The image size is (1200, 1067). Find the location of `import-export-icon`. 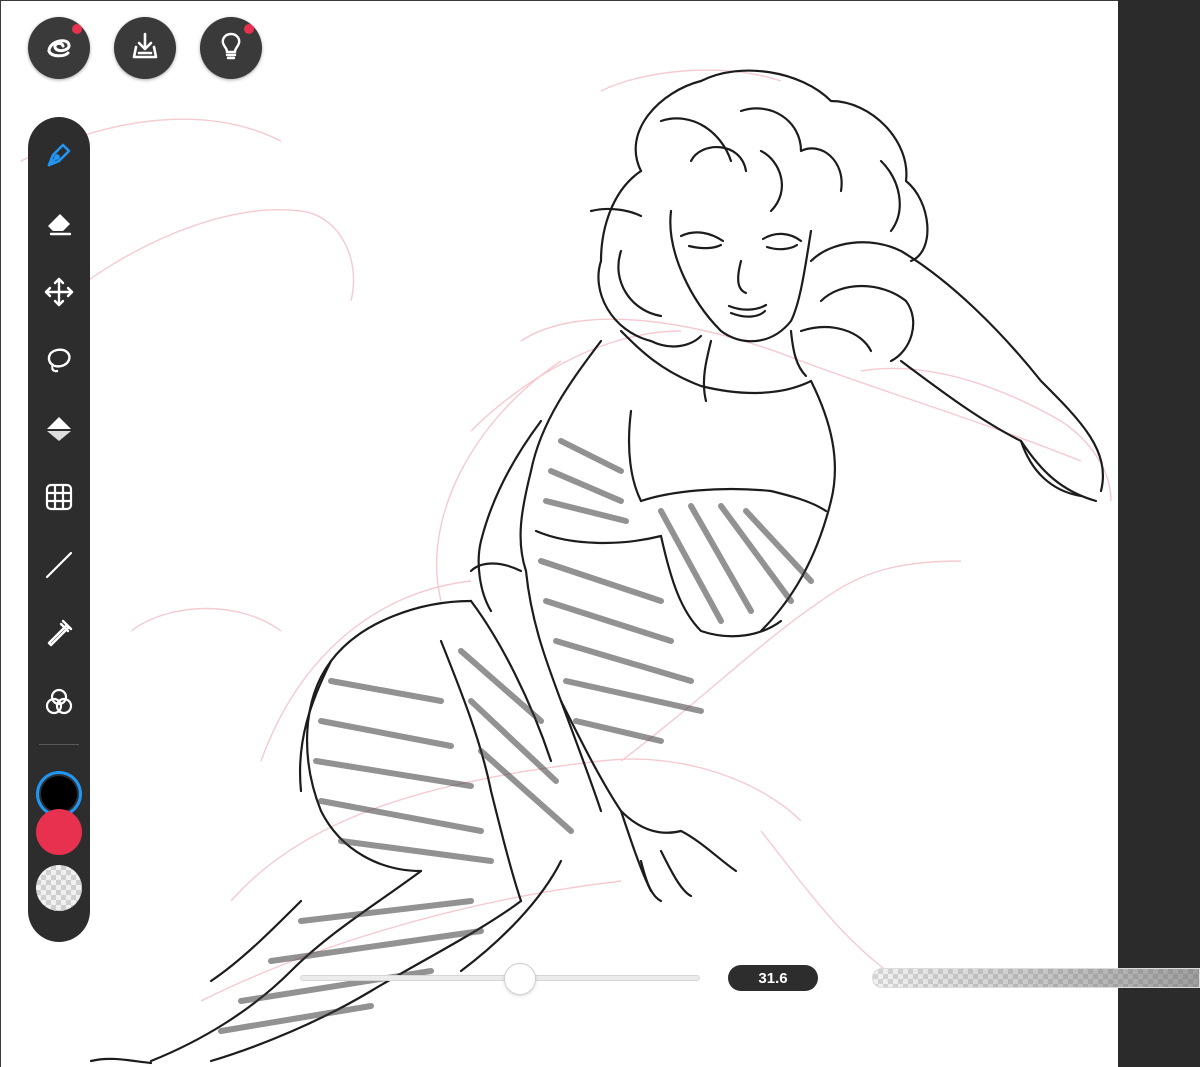

import-export-icon is located at coordinates (145, 48).